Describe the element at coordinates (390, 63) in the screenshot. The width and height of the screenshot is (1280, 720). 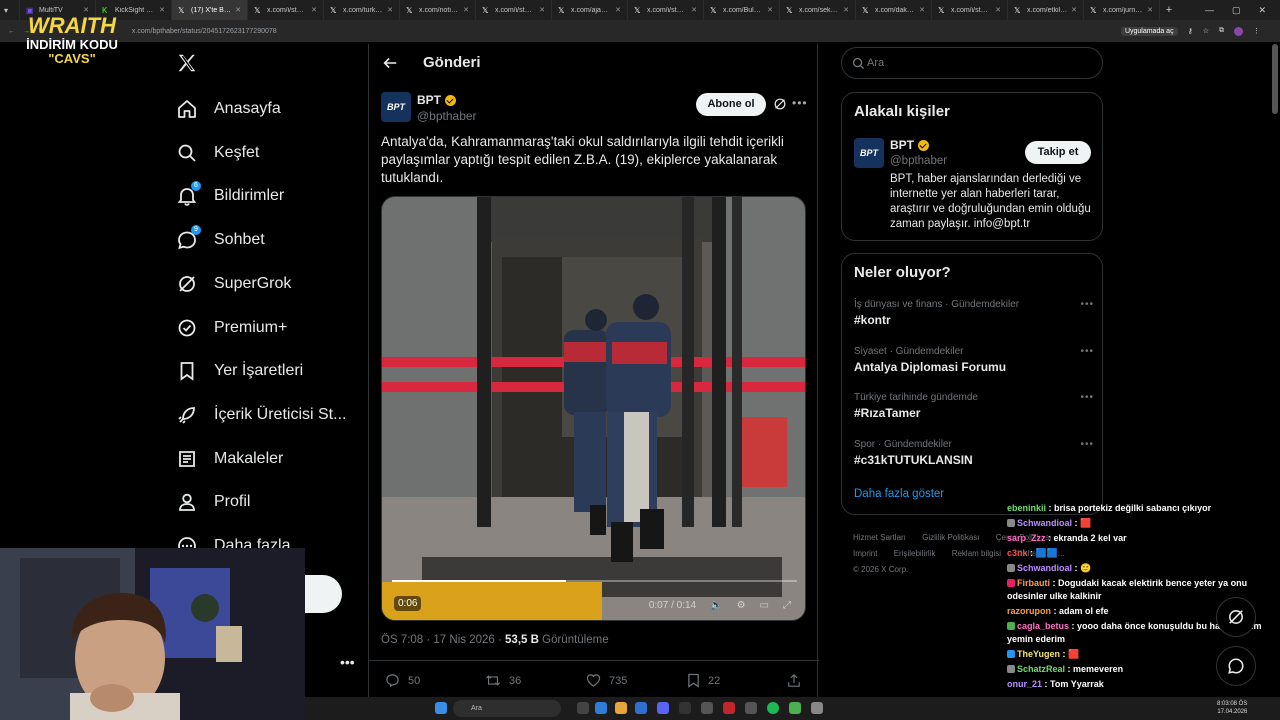
I see `back-arrow-icon` at that location.